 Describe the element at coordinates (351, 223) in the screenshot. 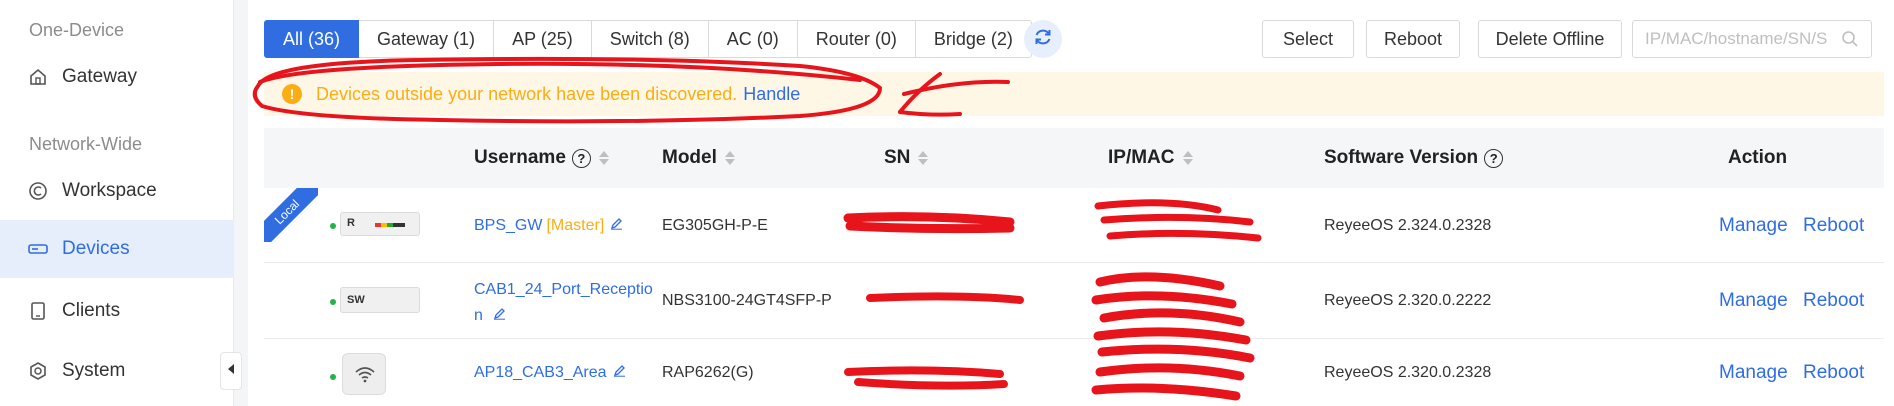

I see `device-image-letter: R` at that location.